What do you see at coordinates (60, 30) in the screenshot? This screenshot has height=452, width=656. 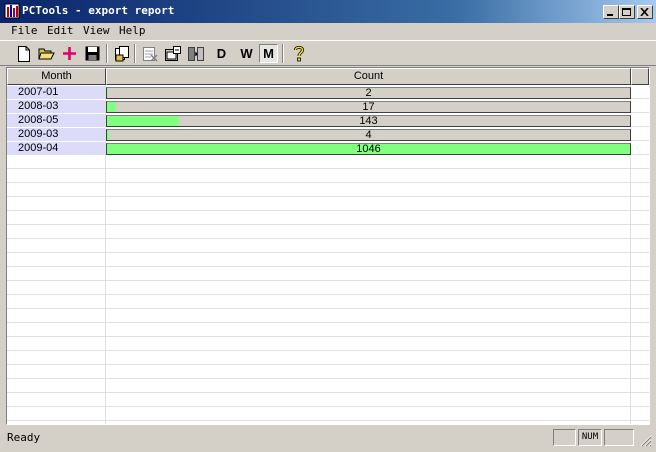 I see `menu-edit: Edit` at bounding box center [60, 30].